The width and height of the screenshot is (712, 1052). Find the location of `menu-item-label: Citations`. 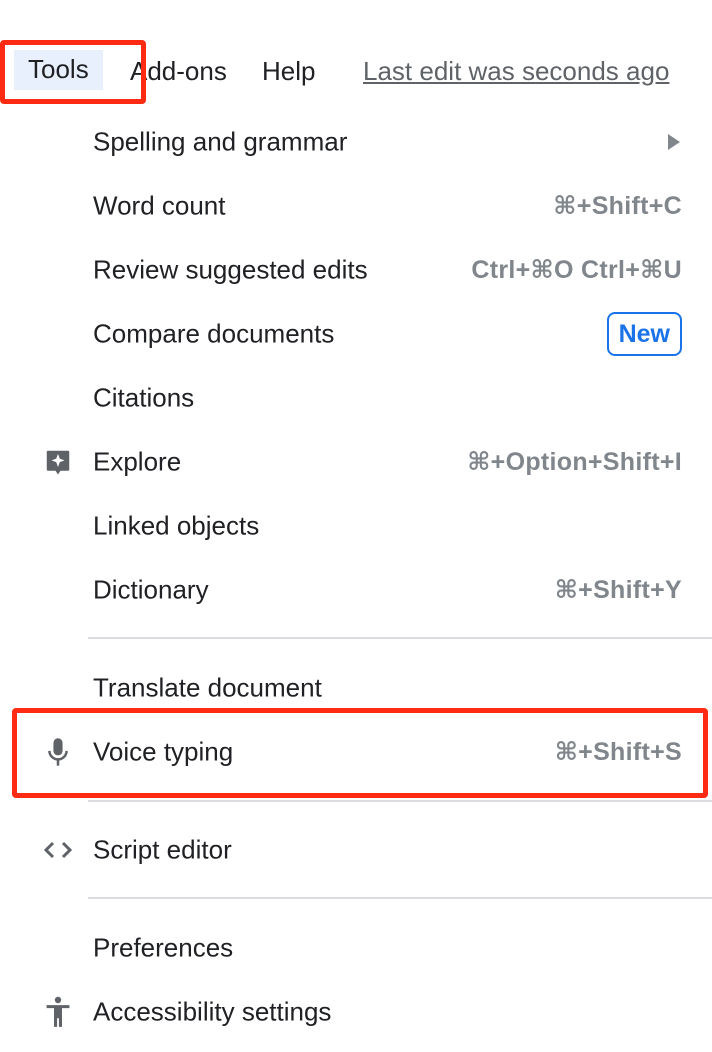

menu-item-label: Citations is located at coordinates (144, 397).